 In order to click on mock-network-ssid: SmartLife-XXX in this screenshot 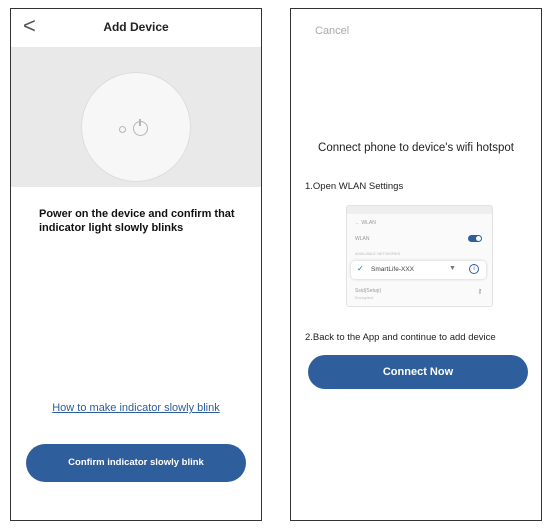, I will do `click(392, 269)`.